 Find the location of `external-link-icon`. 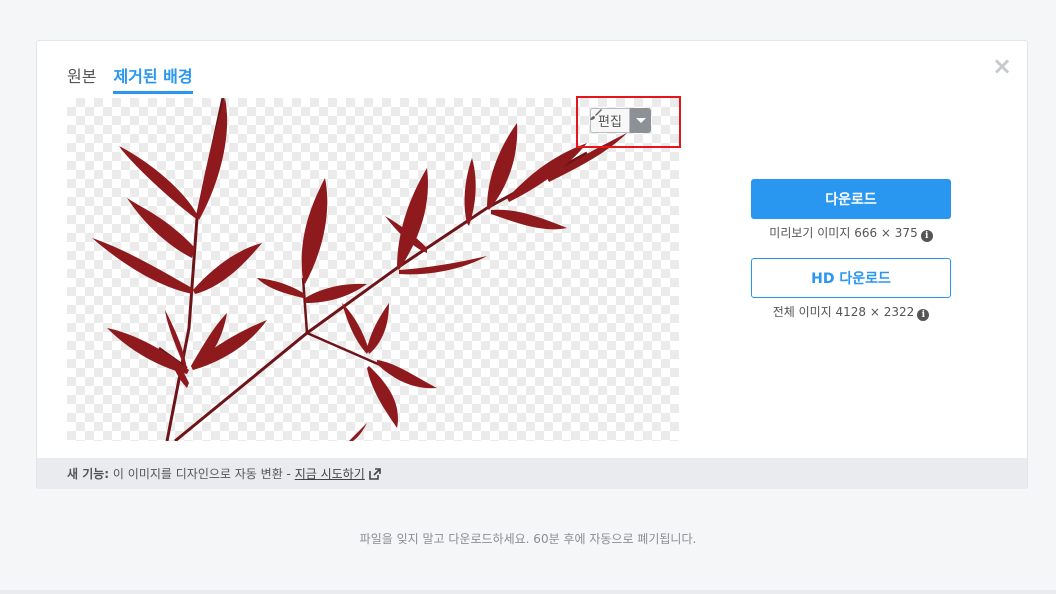

external-link-icon is located at coordinates (374, 474).